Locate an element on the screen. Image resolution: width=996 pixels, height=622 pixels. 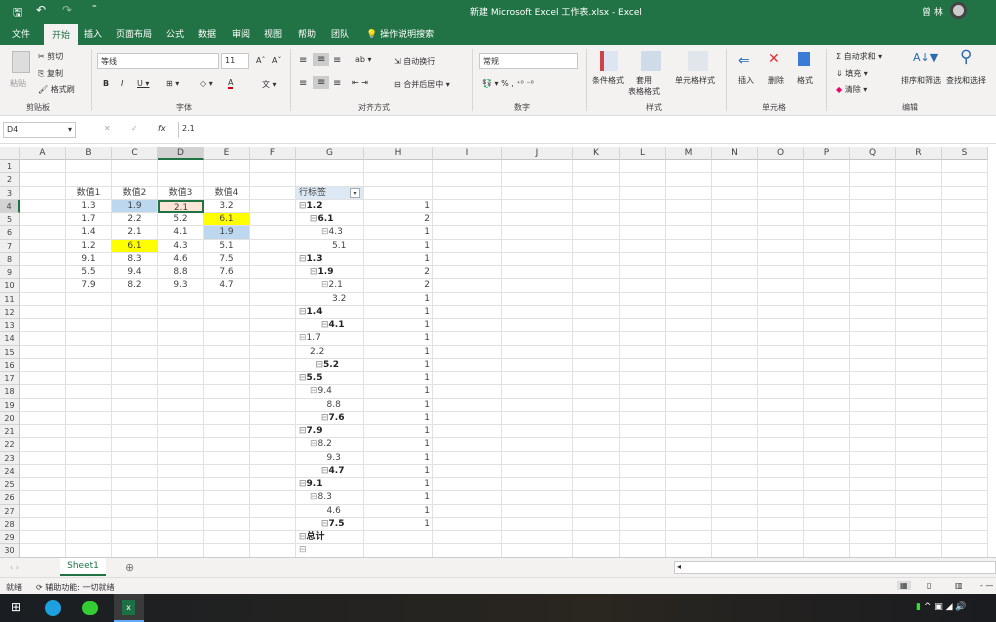
accessibility-status: ⟳ 辅助功能: 一切就绪 is located at coordinates (75, 587).